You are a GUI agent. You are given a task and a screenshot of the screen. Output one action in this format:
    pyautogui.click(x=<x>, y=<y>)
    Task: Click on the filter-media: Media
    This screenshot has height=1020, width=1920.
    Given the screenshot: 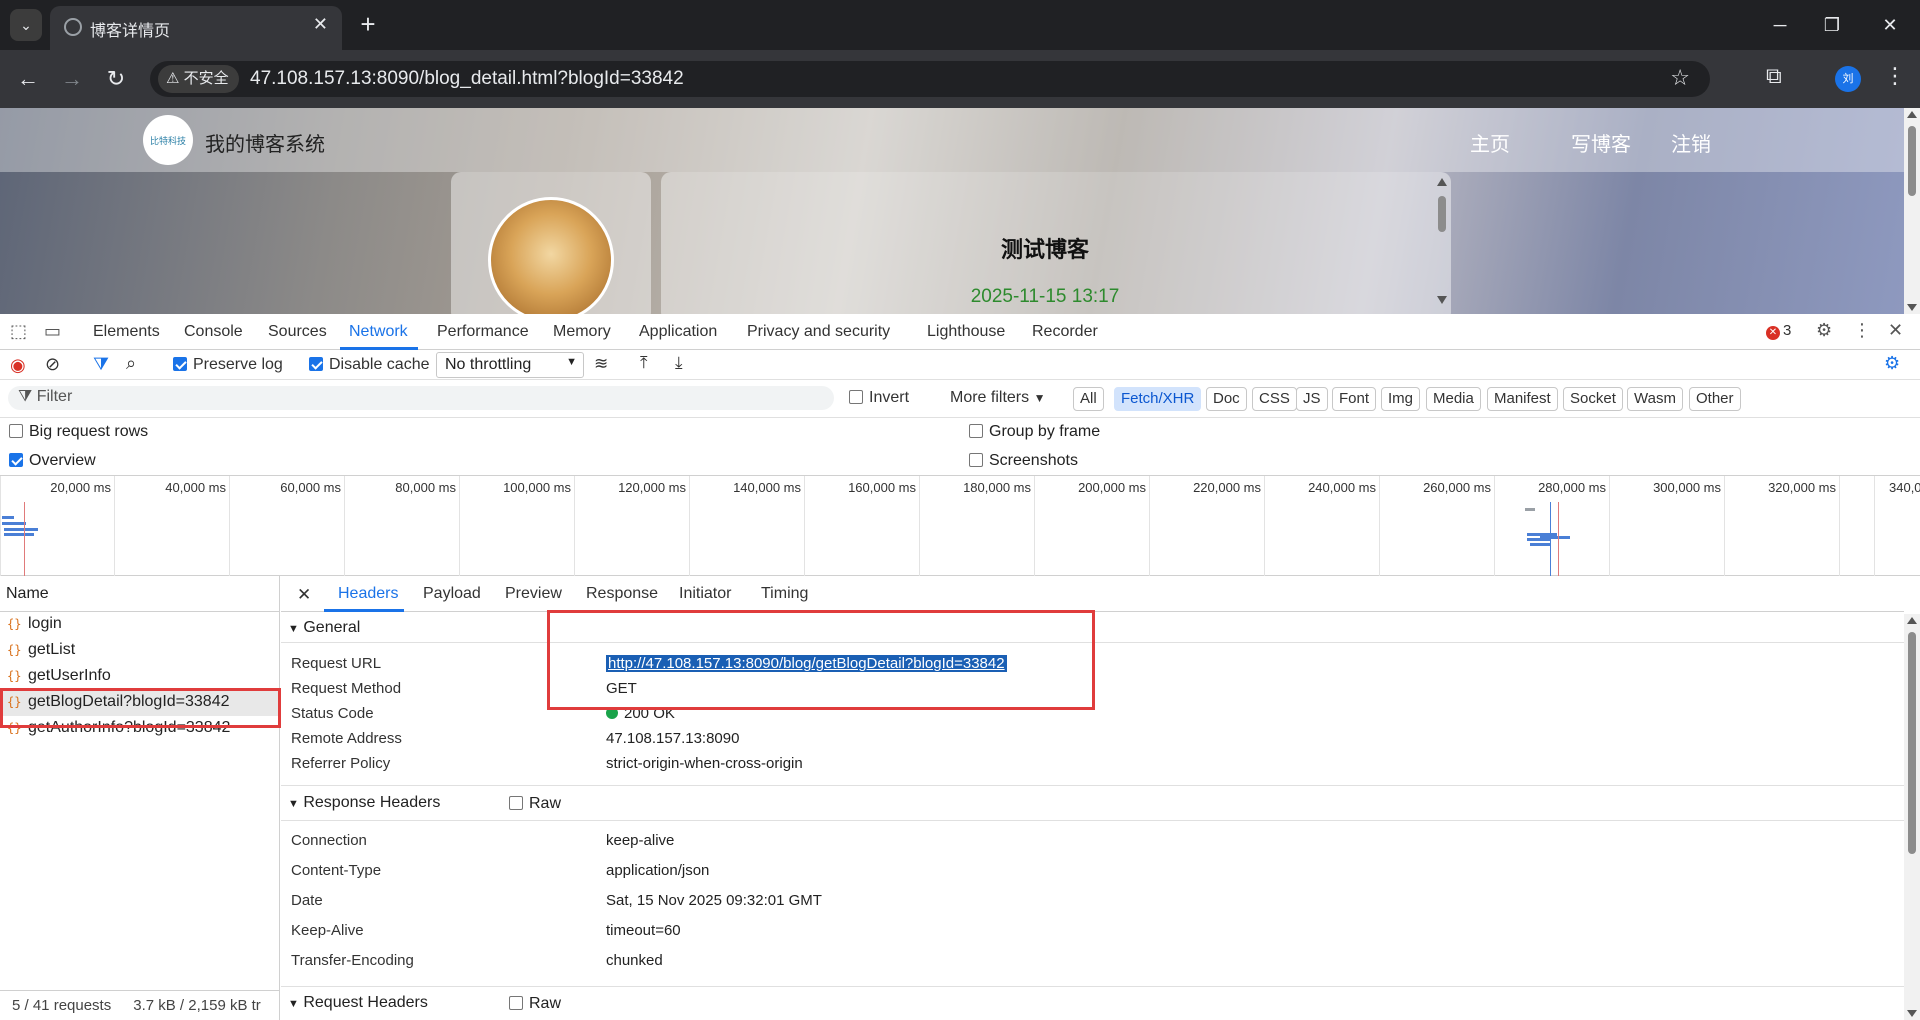 What is the action you would take?
    pyautogui.click(x=1453, y=399)
    